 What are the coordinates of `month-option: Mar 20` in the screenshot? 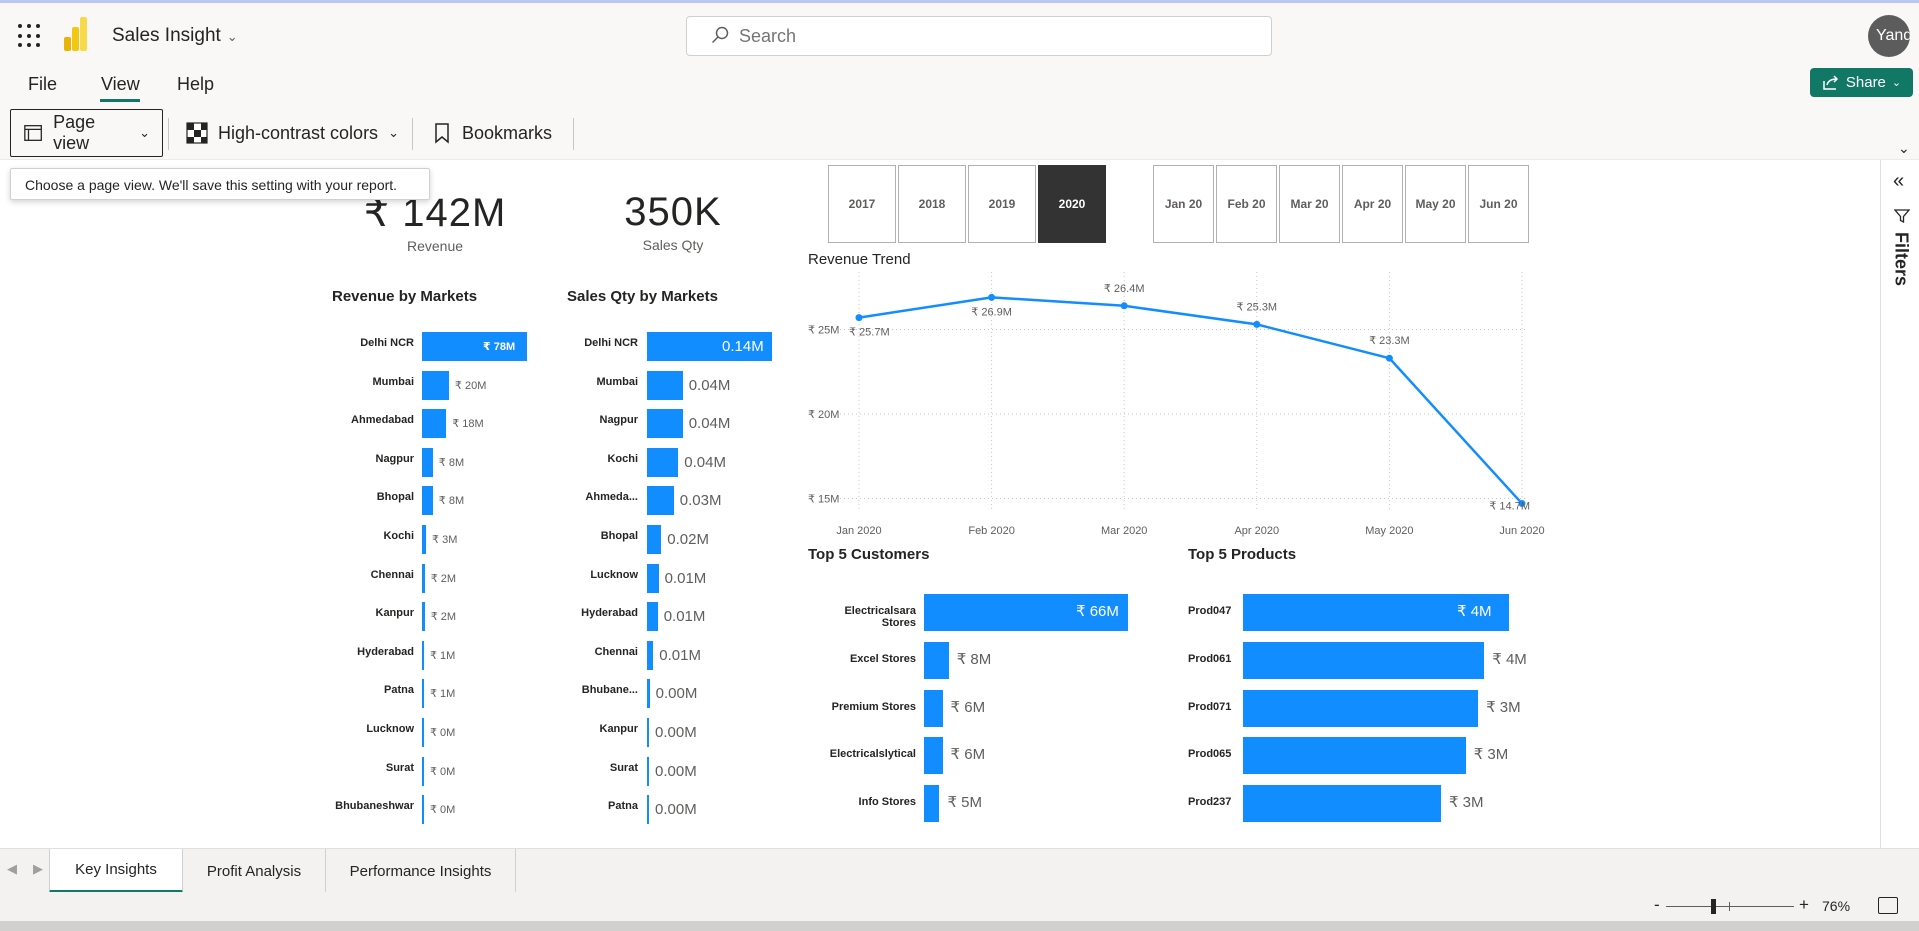 It's located at (1309, 204).